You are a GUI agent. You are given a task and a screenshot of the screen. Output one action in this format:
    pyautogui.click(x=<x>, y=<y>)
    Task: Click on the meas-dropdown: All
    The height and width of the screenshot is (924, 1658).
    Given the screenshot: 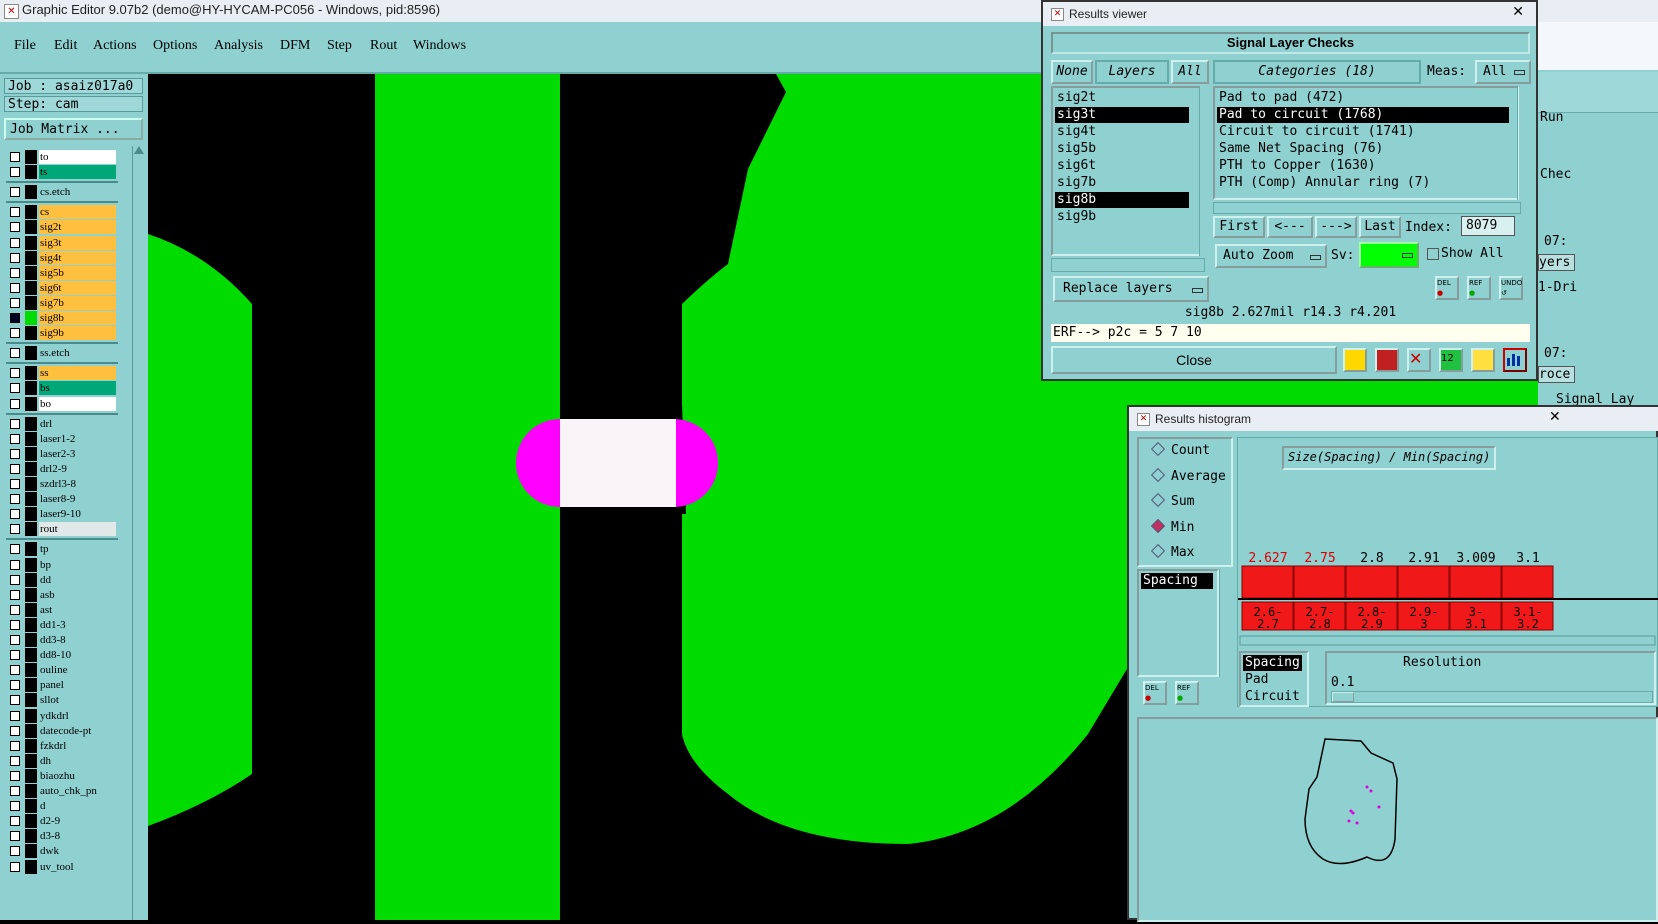 What is the action you would take?
    pyautogui.click(x=1503, y=72)
    